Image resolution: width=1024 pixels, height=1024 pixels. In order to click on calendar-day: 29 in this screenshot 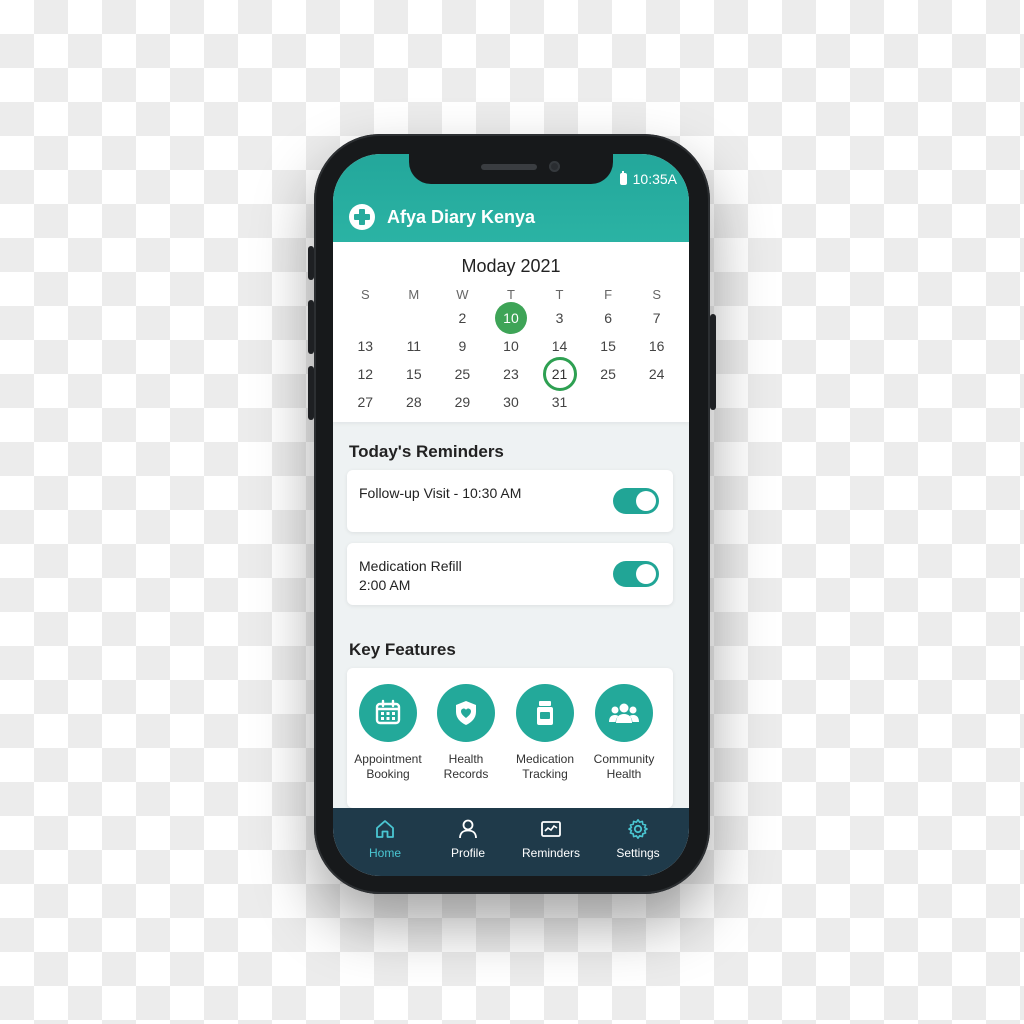, I will do `click(462, 402)`.